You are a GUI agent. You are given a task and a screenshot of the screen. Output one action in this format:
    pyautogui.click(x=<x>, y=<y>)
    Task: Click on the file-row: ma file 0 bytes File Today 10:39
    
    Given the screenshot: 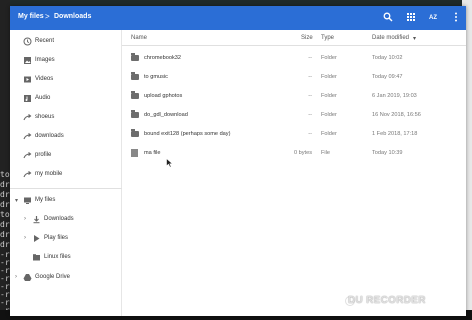 What is the action you would take?
    pyautogui.click(x=294, y=153)
    